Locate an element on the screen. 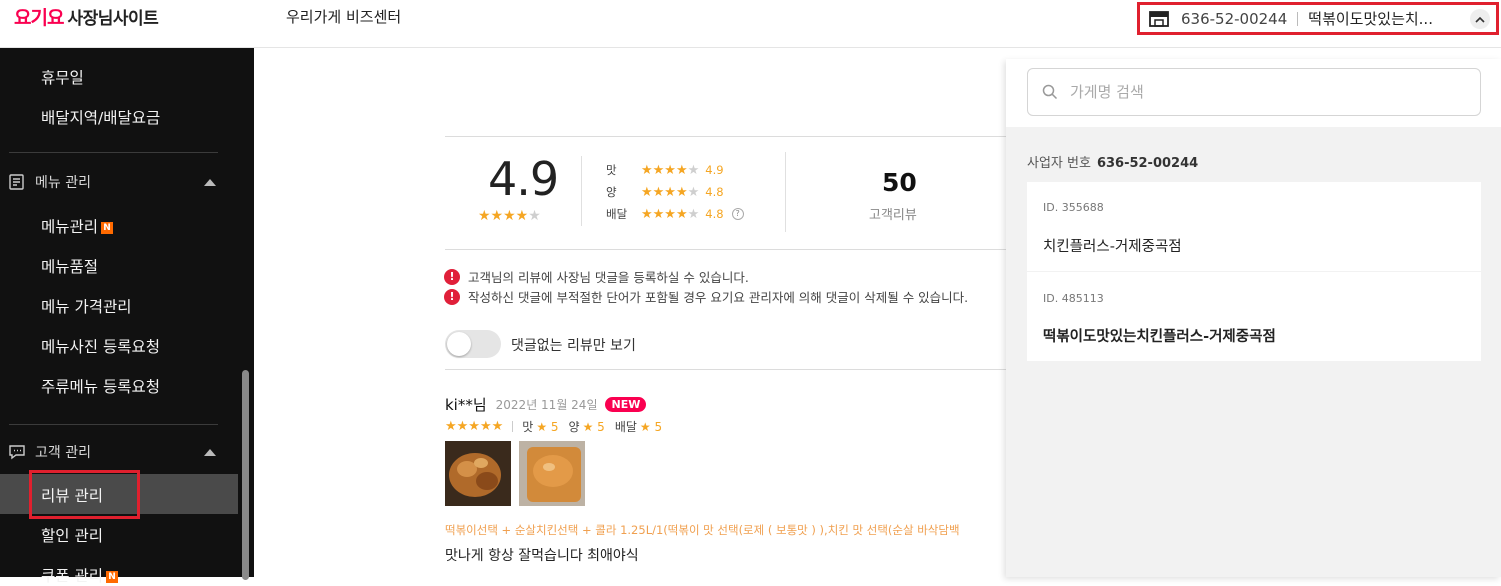  store-id: ID. 355688 is located at coordinates (1073, 207).